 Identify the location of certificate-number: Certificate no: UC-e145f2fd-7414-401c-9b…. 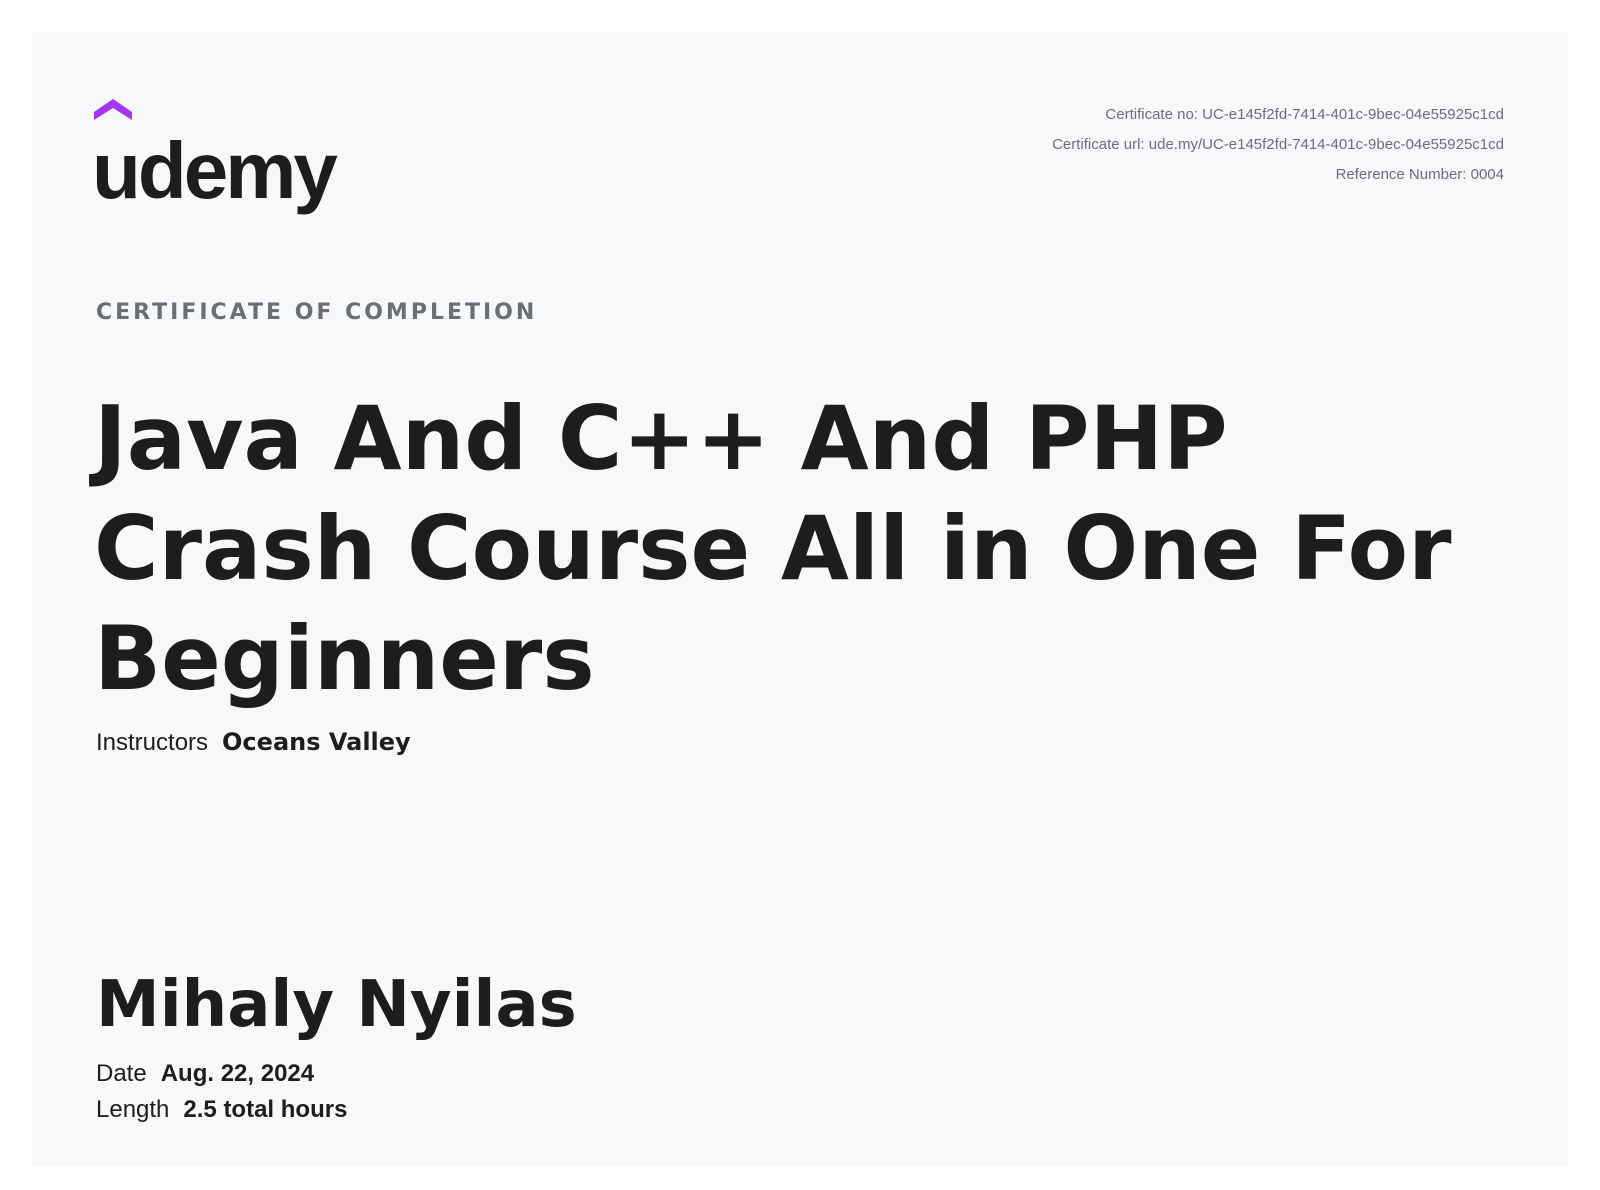
(1304, 114).